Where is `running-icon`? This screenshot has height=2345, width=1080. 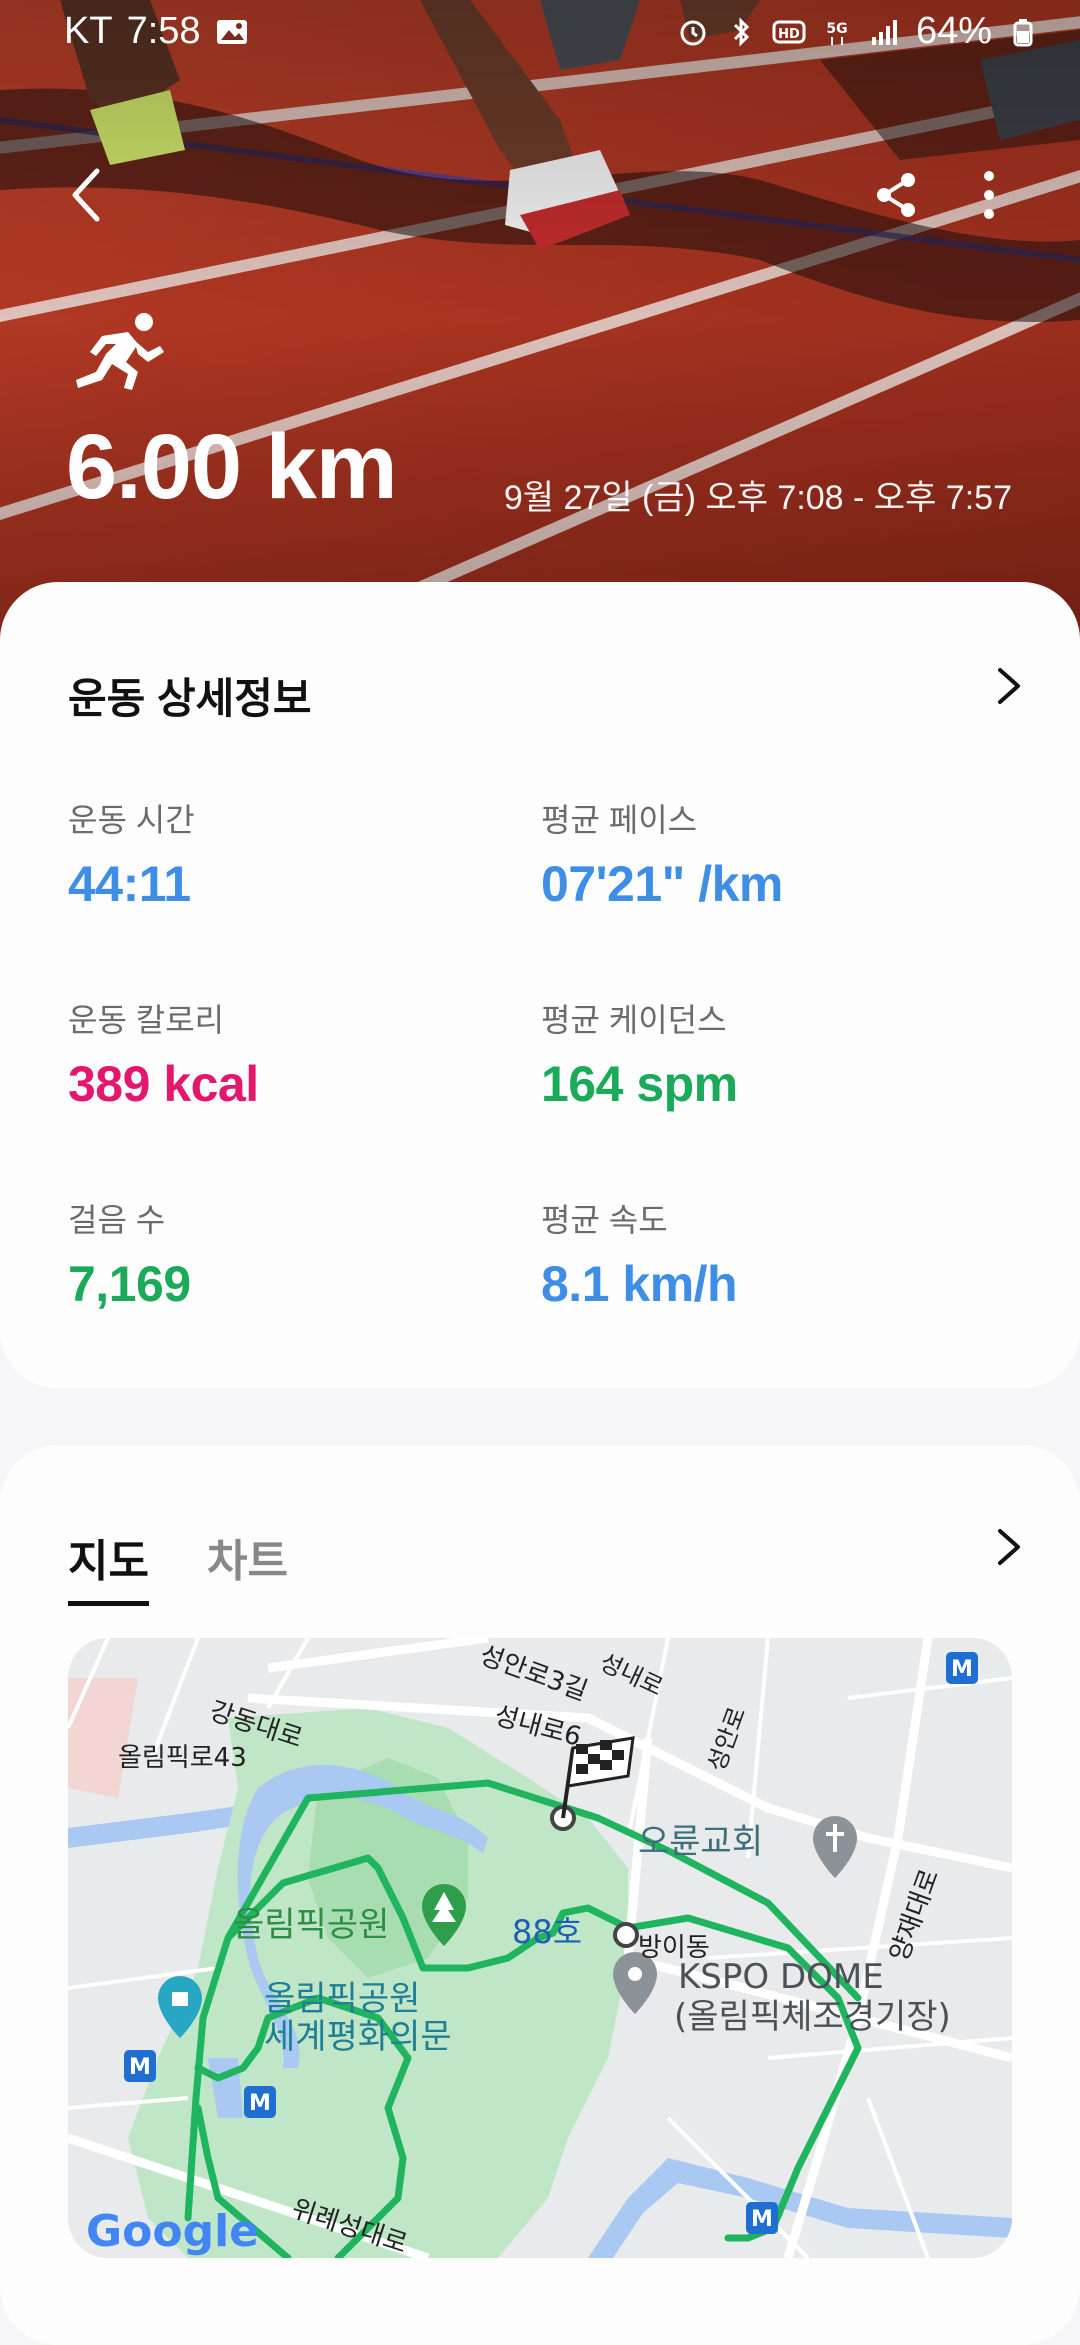 running-icon is located at coordinates (120, 351).